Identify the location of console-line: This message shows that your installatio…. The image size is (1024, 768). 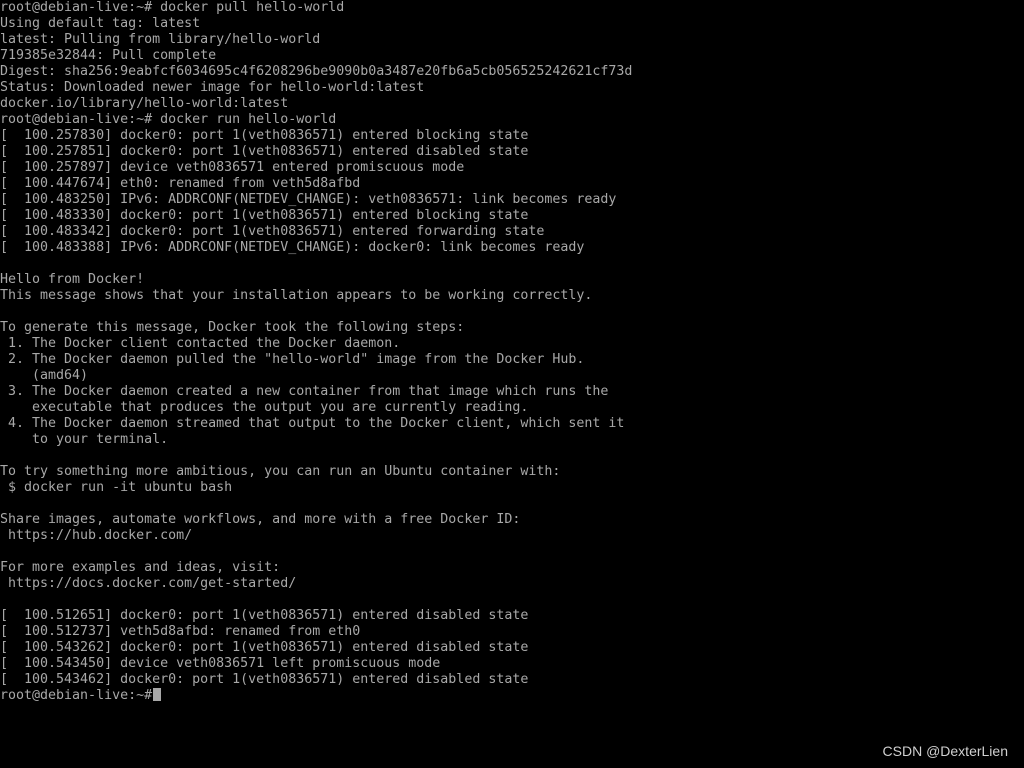
(296, 295).